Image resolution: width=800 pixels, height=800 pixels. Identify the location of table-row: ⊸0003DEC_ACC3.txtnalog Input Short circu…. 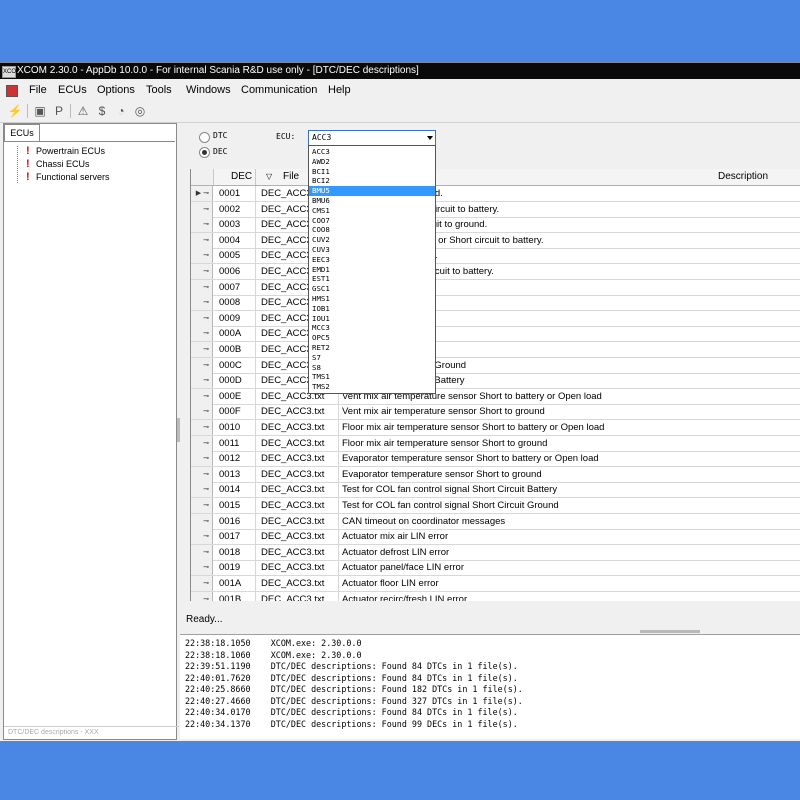
(495, 225).